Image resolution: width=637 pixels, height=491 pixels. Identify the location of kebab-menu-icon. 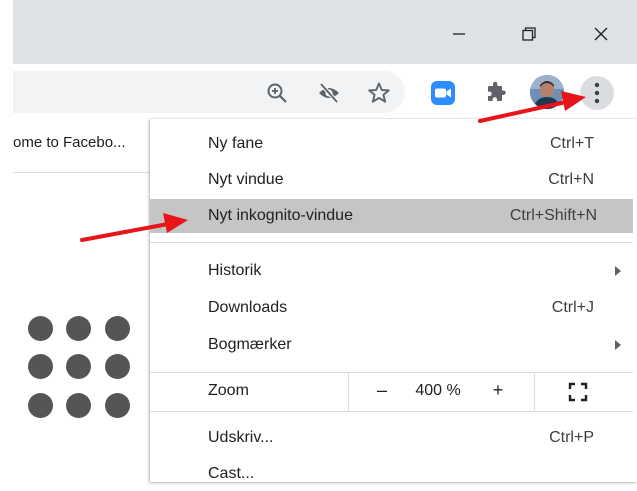
(597, 93).